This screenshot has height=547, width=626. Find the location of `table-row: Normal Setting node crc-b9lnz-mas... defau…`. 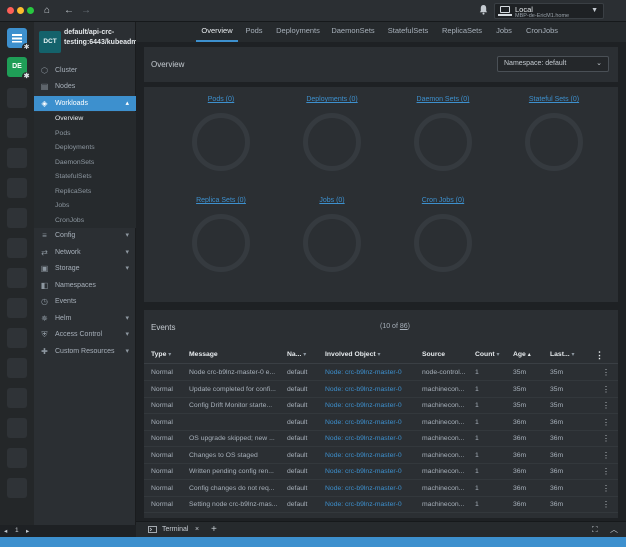

table-row: Normal Setting node crc-b9lnz-mas... defau… is located at coordinates (381, 505).